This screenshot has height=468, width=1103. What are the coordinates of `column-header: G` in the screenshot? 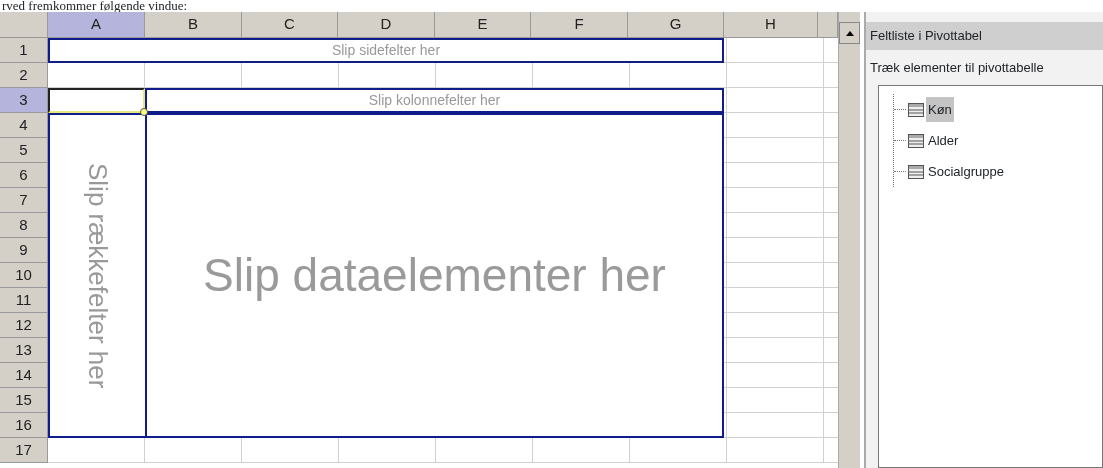 It's located at (676, 25).